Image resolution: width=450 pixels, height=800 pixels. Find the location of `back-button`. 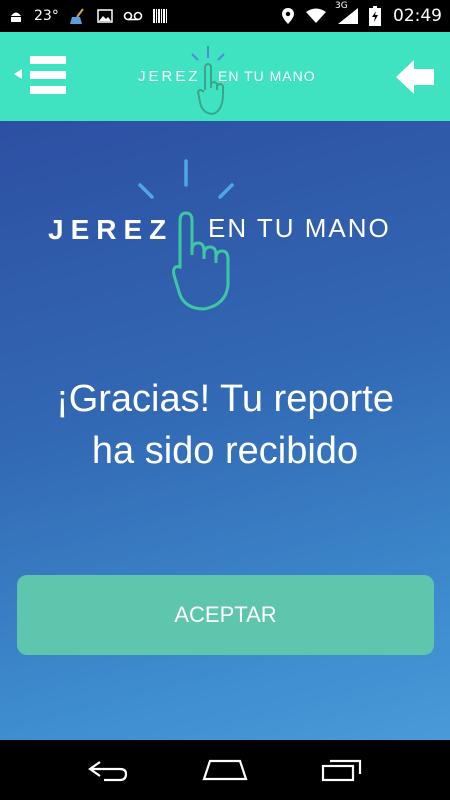

back-button is located at coordinates (415, 77).